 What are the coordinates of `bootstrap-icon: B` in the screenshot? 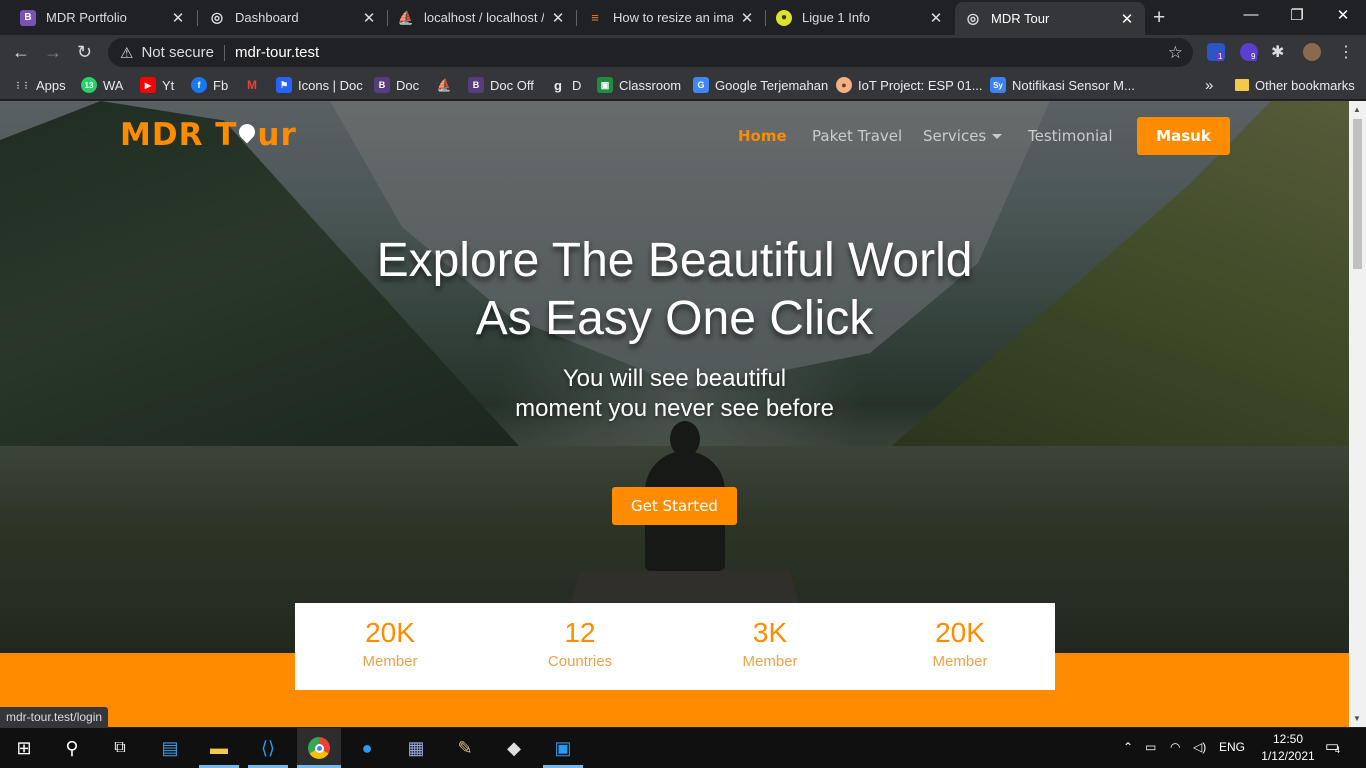 It's located at (382, 85).